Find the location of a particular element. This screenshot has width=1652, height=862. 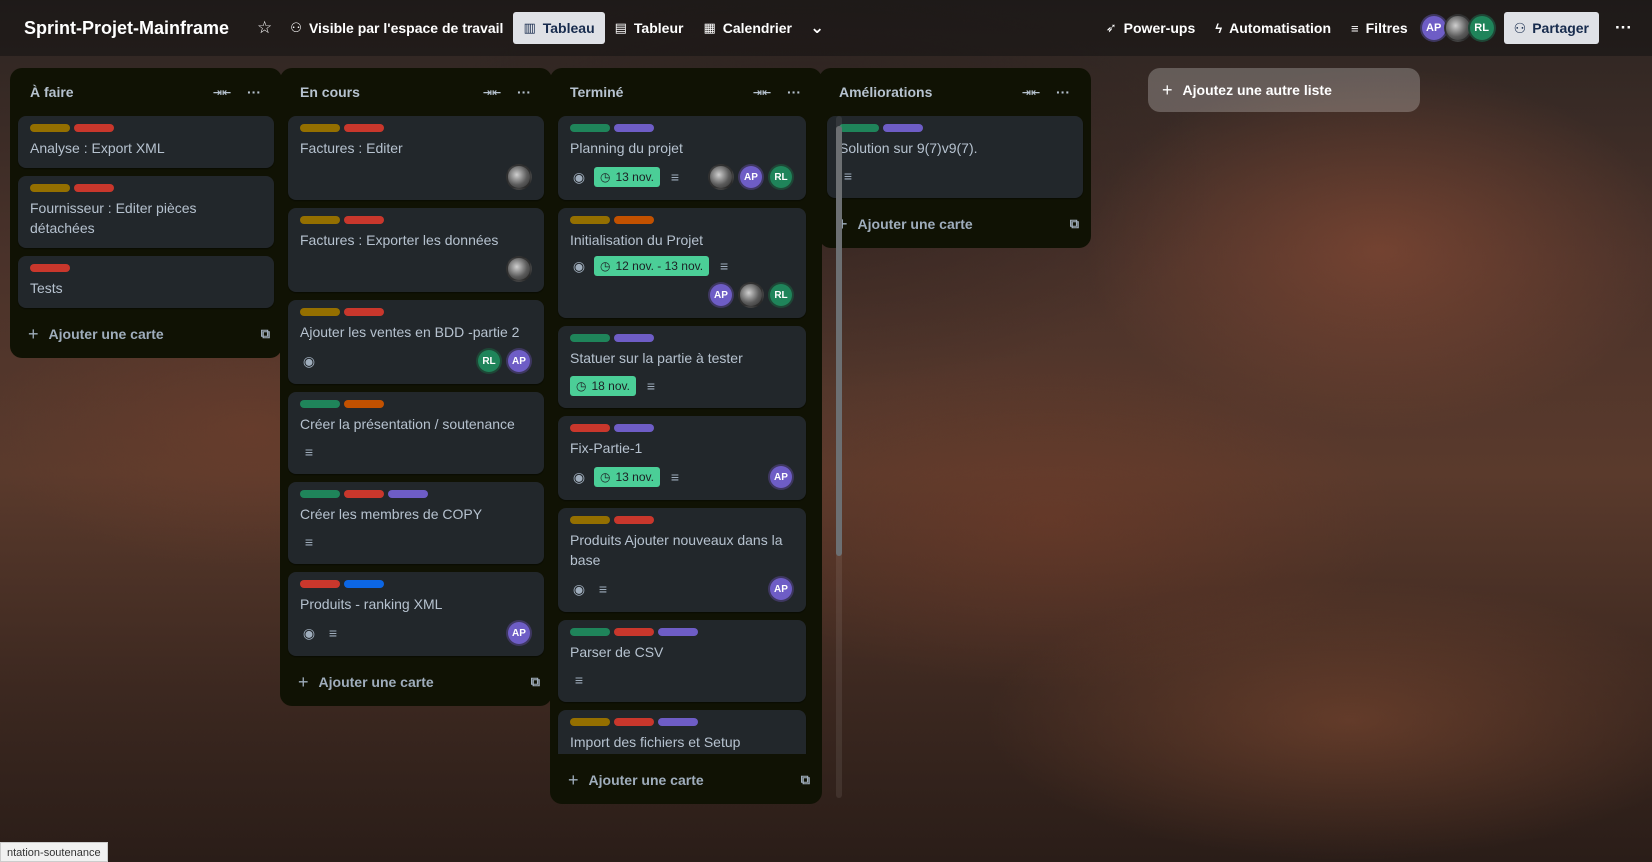

board-title: Sprint-Projet-Mainframe is located at coordinates (126, 28).